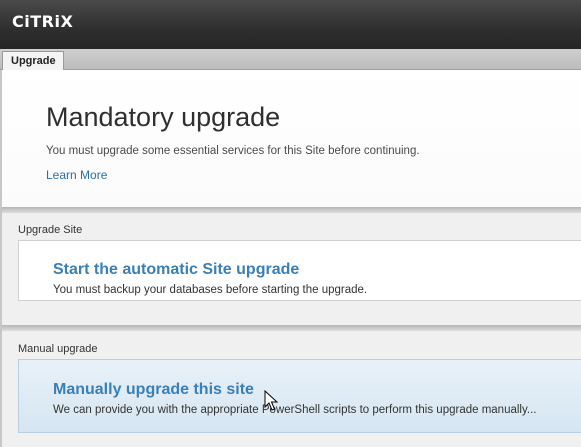 The height and width of the screenshot is (447, 581). What do you see at coordinates (290, 24) in the screenshot?
I see `app-header: CiTRiX` at bounding box center [290, 24].